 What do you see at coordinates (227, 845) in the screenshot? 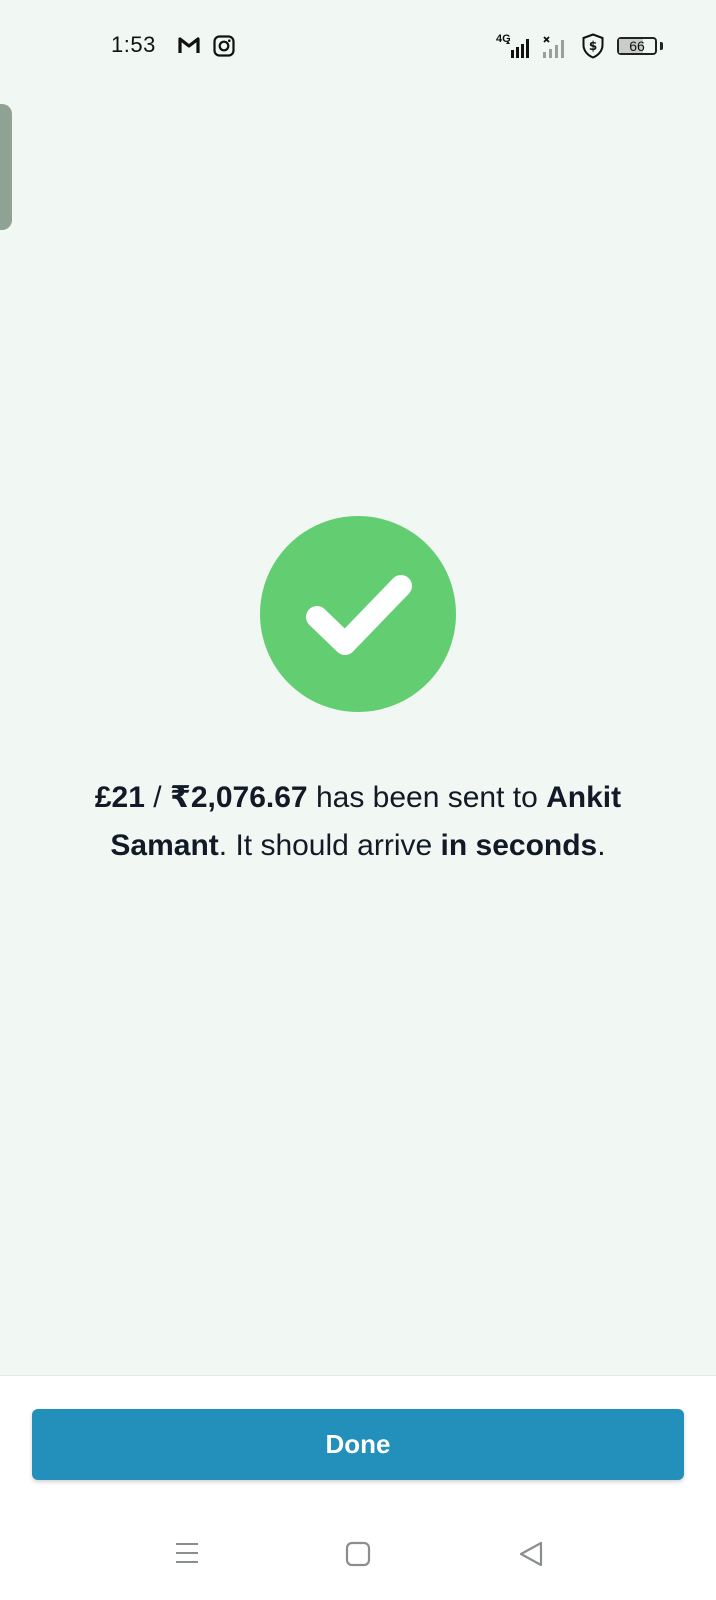
I see `sentence-period: .` at bounding box center [227, 845].